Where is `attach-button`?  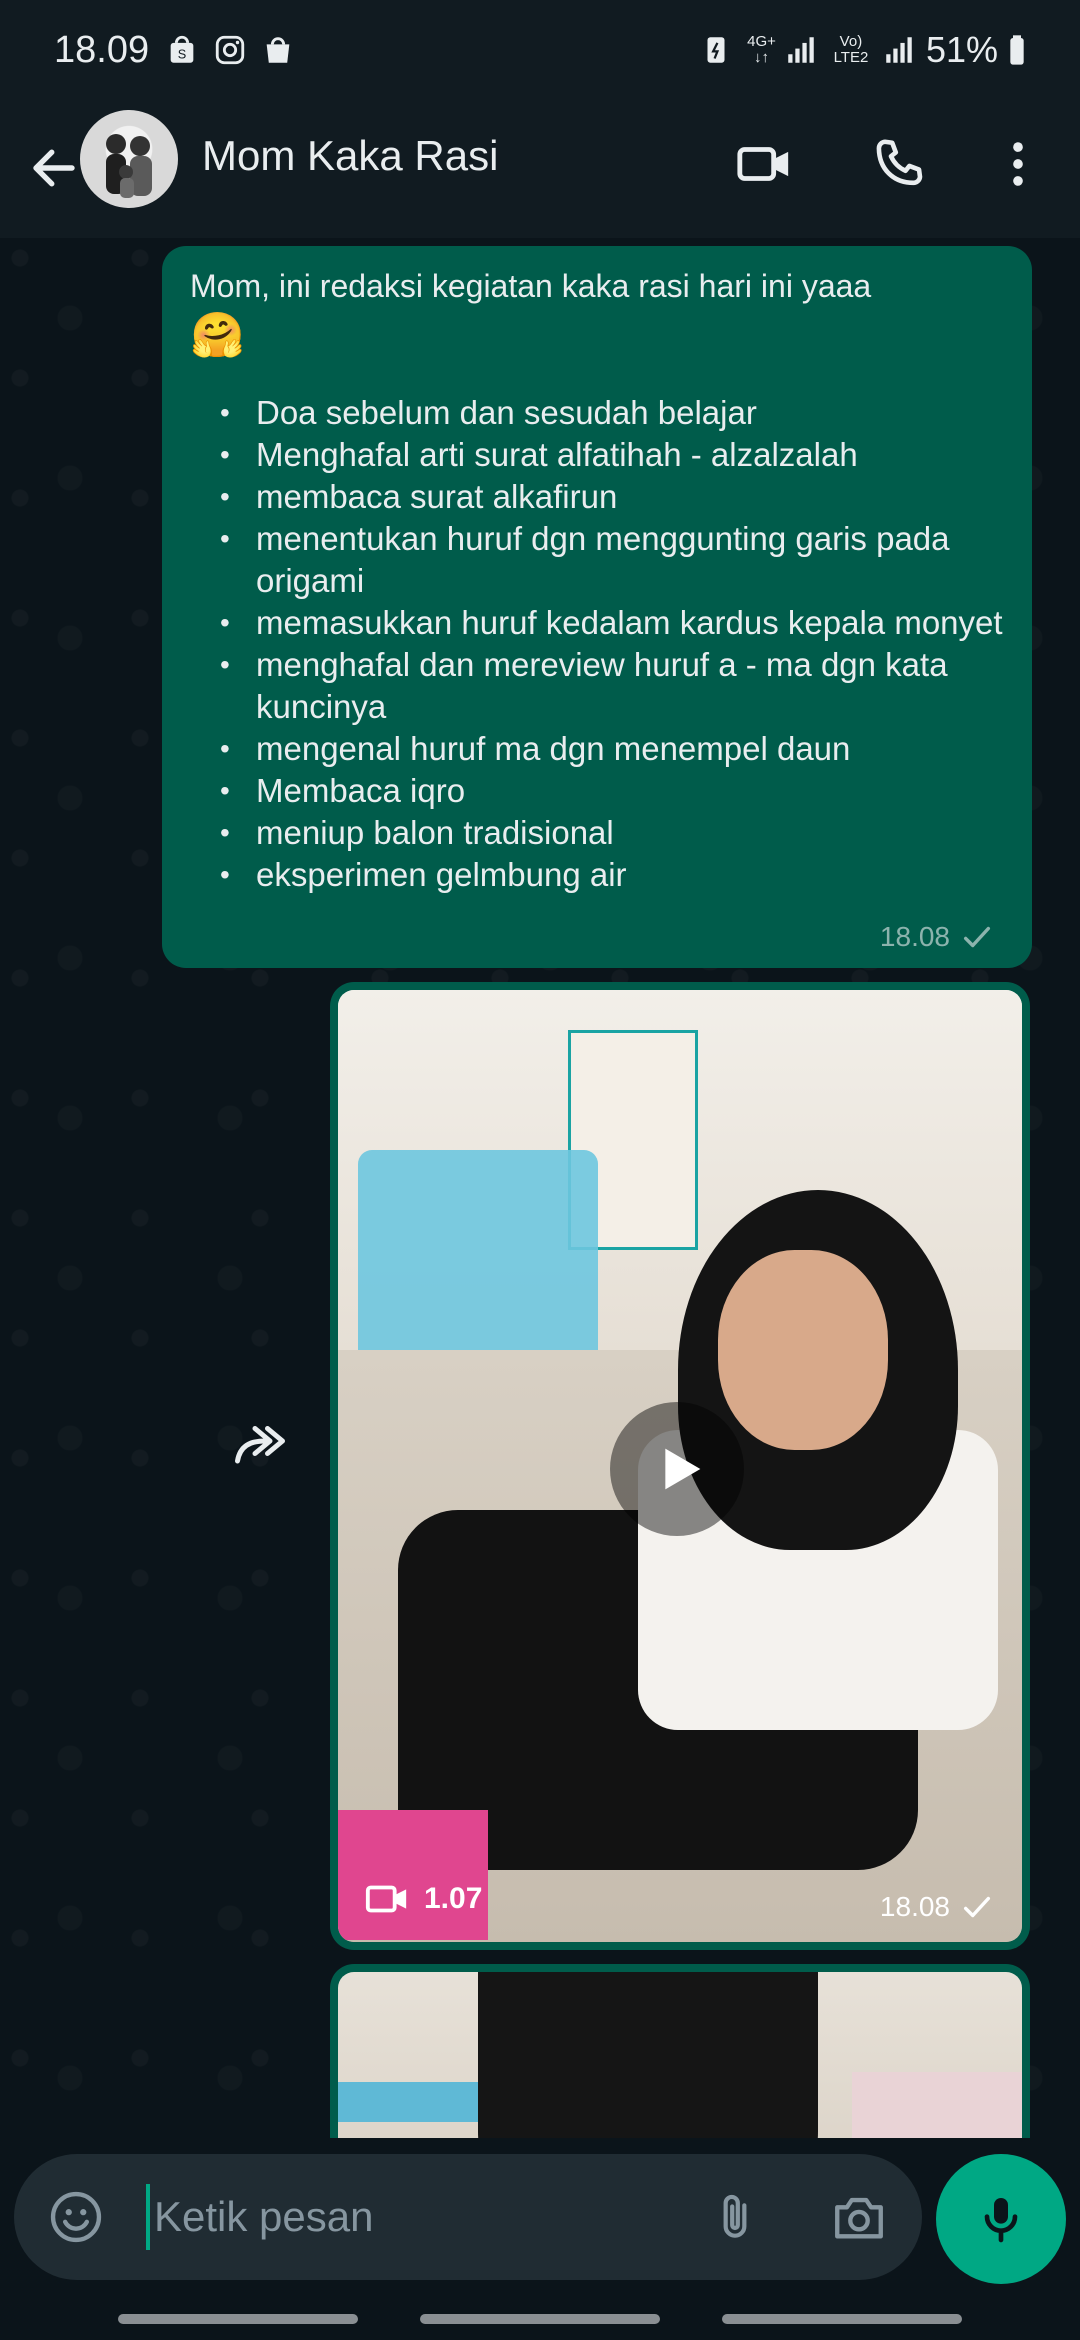
attach-button is located at coordinates (735, 2217).